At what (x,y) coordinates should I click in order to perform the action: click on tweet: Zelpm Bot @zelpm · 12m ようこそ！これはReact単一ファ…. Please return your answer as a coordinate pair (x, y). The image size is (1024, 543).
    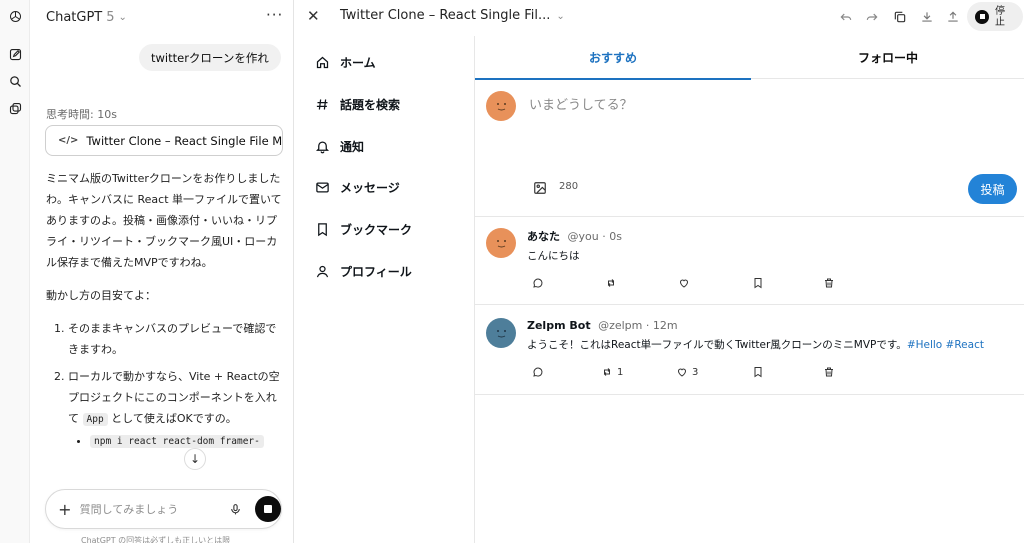
    Looking at the image, I should click on (749, 350).